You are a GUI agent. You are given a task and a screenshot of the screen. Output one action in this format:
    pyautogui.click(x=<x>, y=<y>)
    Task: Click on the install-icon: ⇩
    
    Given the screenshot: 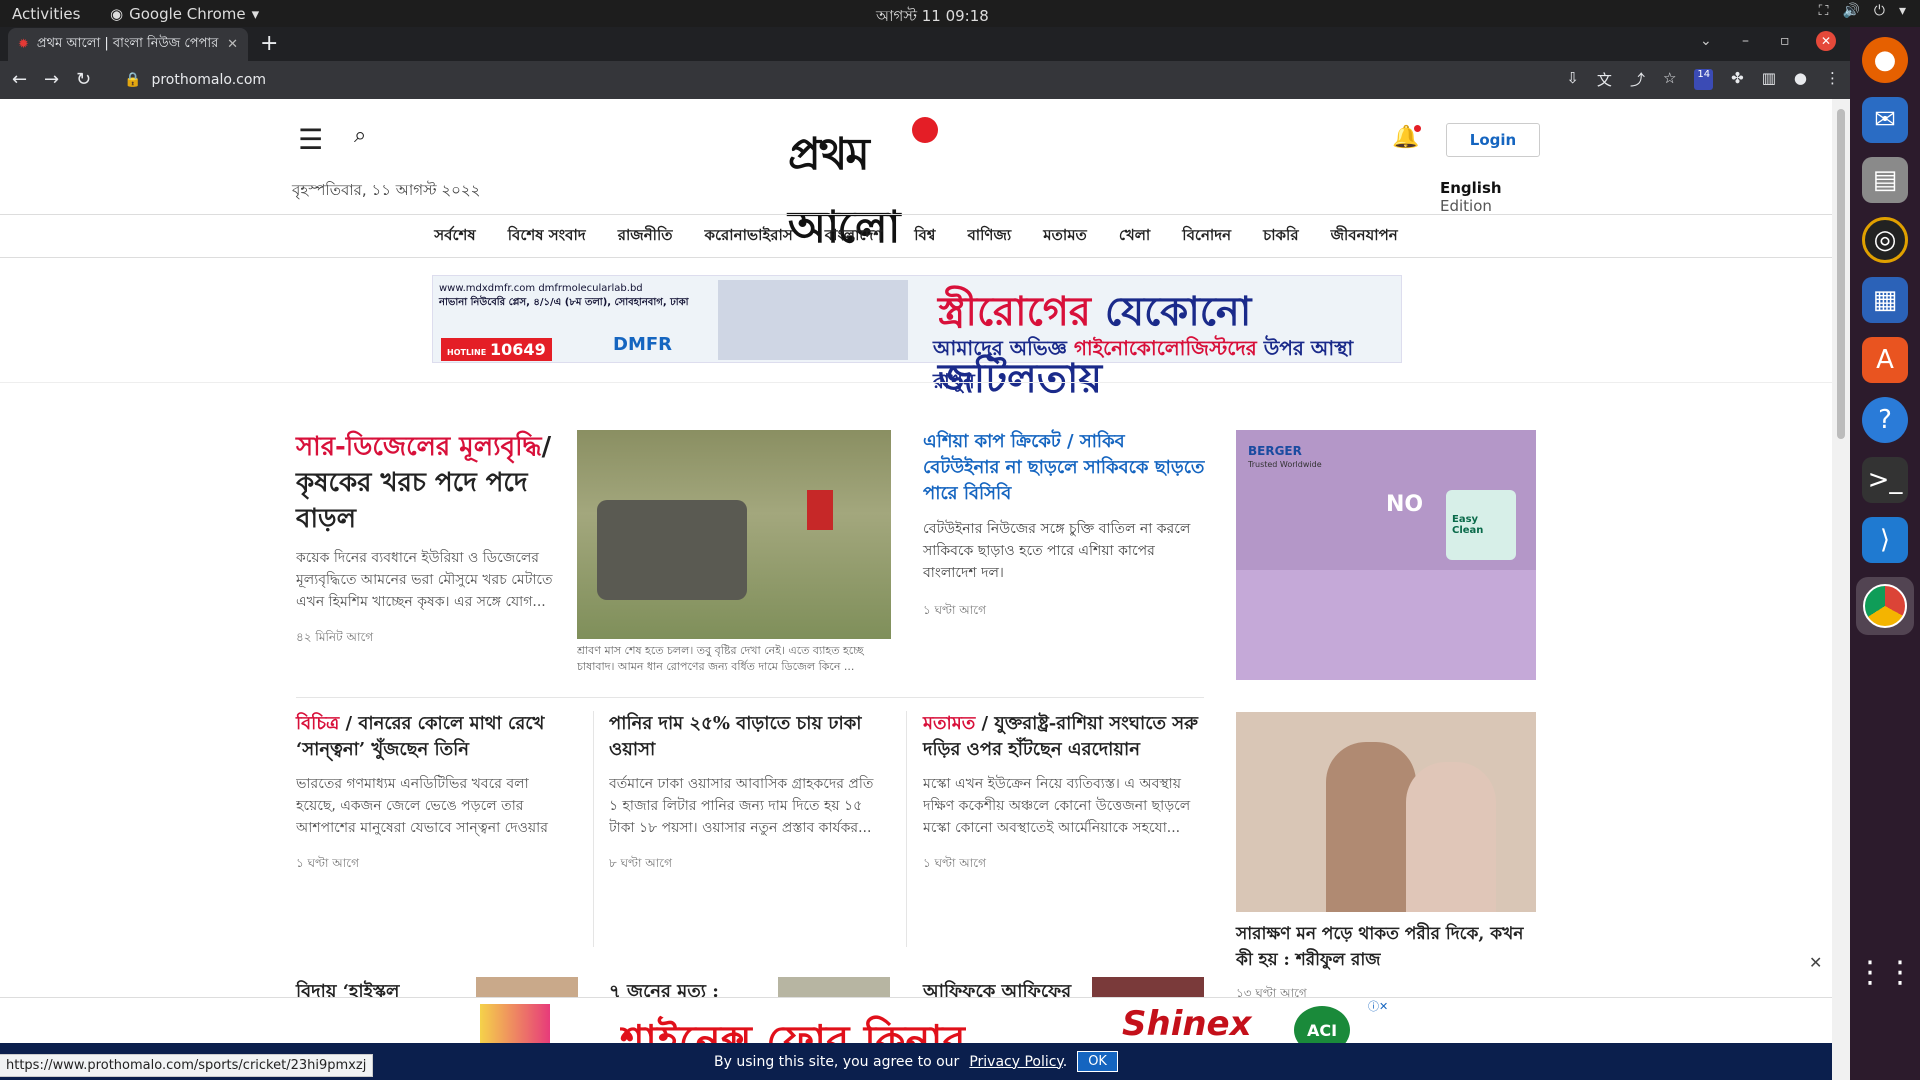 What is the action you would take?
    pyautogui.click(x=1572, y=79)
    